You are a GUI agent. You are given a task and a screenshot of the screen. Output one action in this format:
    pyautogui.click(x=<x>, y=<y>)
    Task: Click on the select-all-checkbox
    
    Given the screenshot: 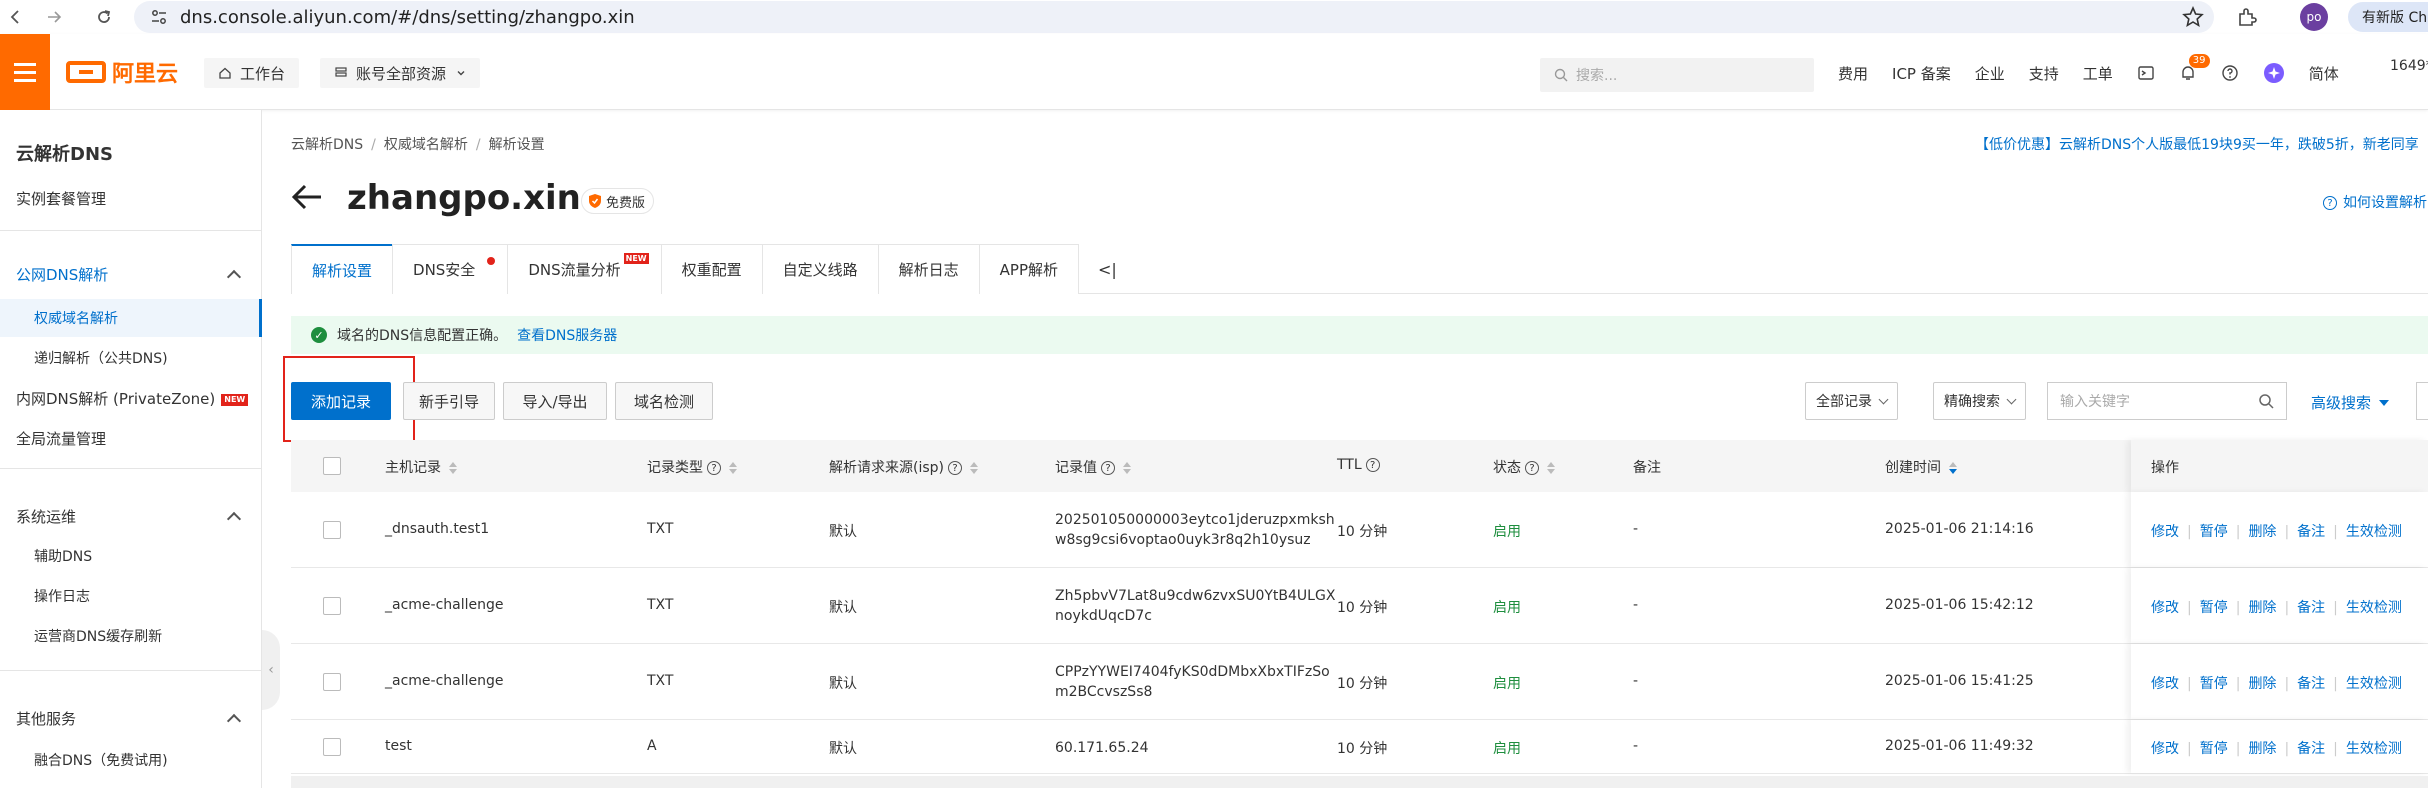 What is the action you would take?
    pyautogui.click(x=332, y=466)
    